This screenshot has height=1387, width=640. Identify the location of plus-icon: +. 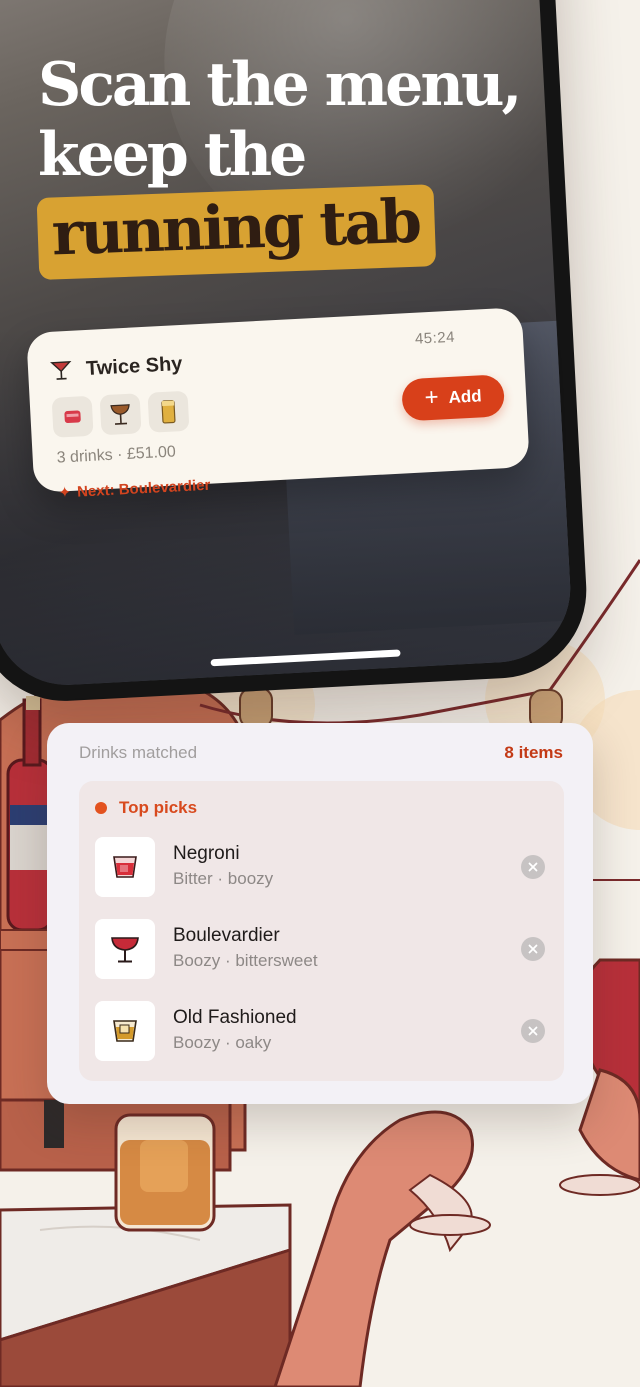
(431, 397).